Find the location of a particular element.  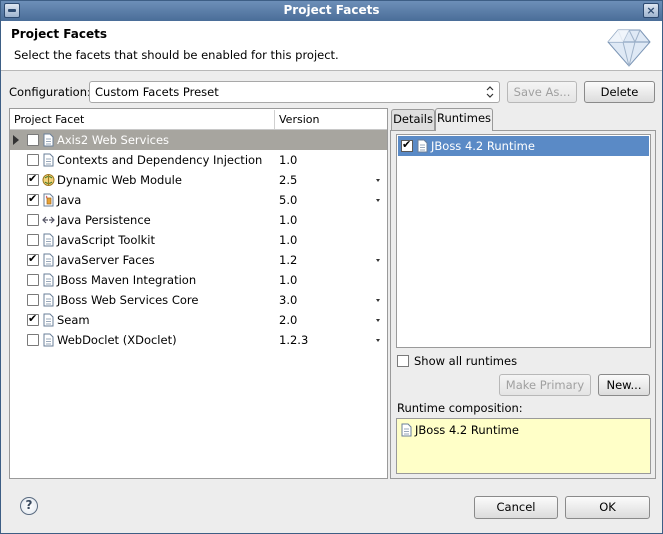

runtime-name: JBoss 4.2 Runtime is located at coordinates (483, 146).